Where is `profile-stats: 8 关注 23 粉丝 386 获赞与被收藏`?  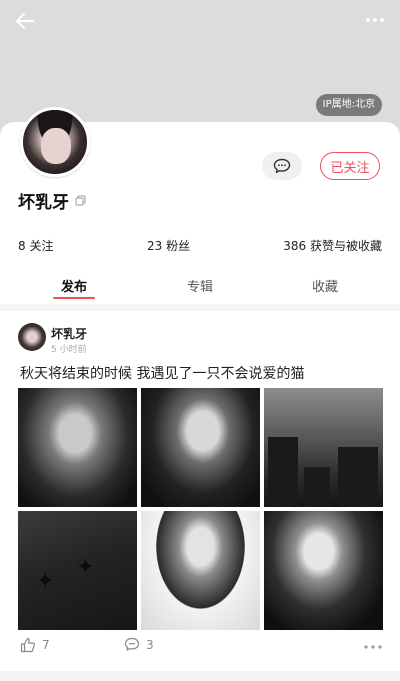
profile-stats: 8 关注 23 粉丝 386 获赞与被收藏 is located at coordinates (200, 246).